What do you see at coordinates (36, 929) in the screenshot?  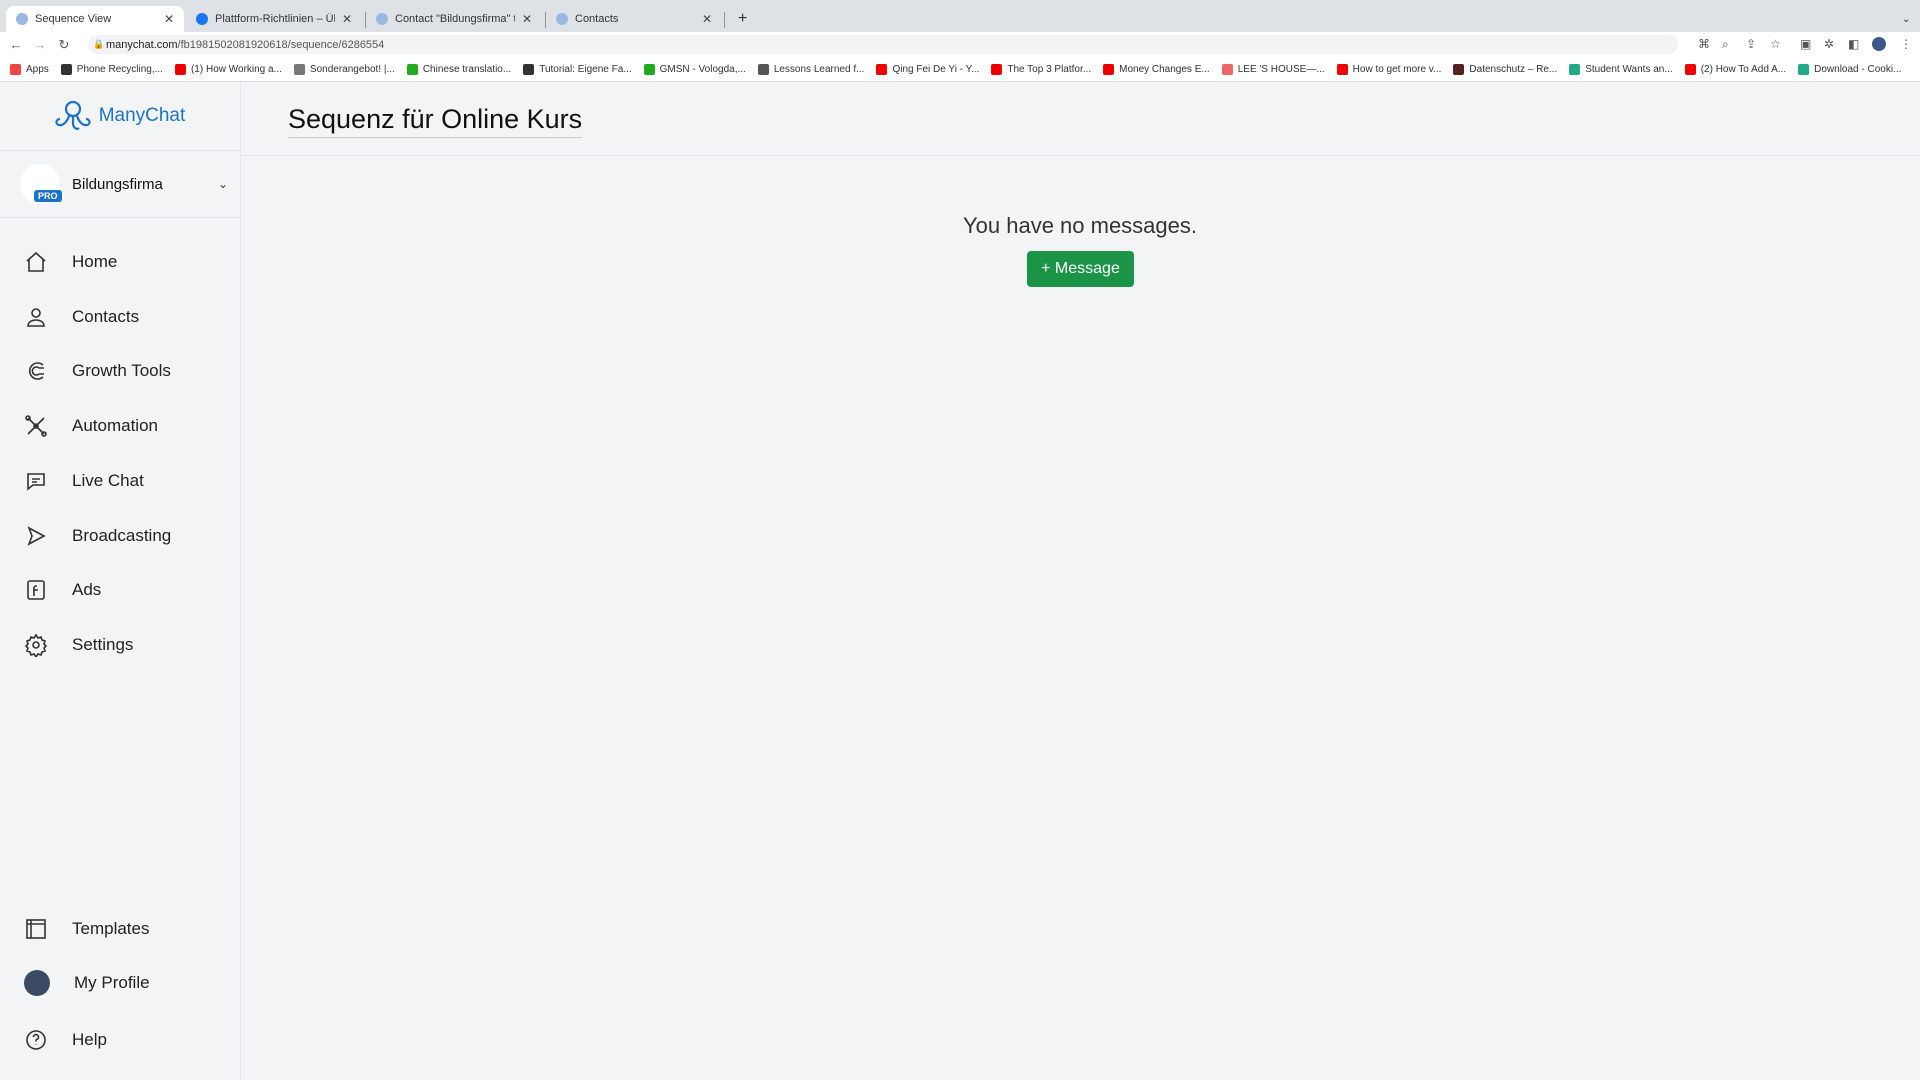 I see `templates-icon` at bounding box center [36, 929].